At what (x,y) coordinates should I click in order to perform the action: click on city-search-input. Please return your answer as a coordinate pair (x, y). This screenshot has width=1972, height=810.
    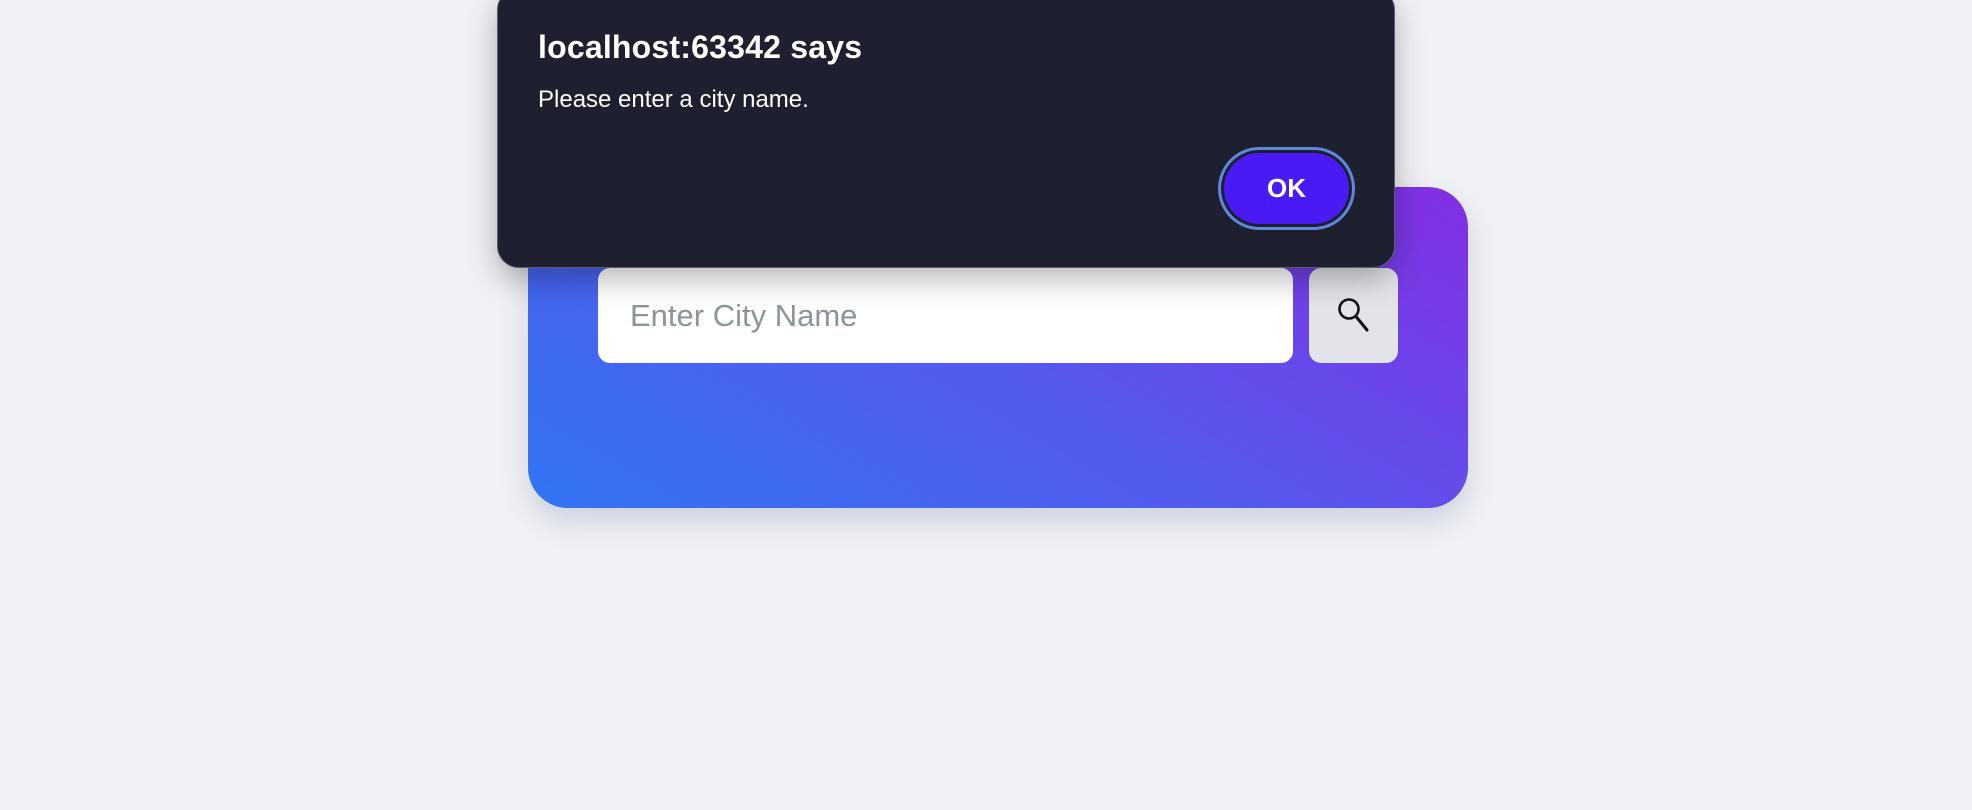
    Looking at the image, I should click on (945, 315).